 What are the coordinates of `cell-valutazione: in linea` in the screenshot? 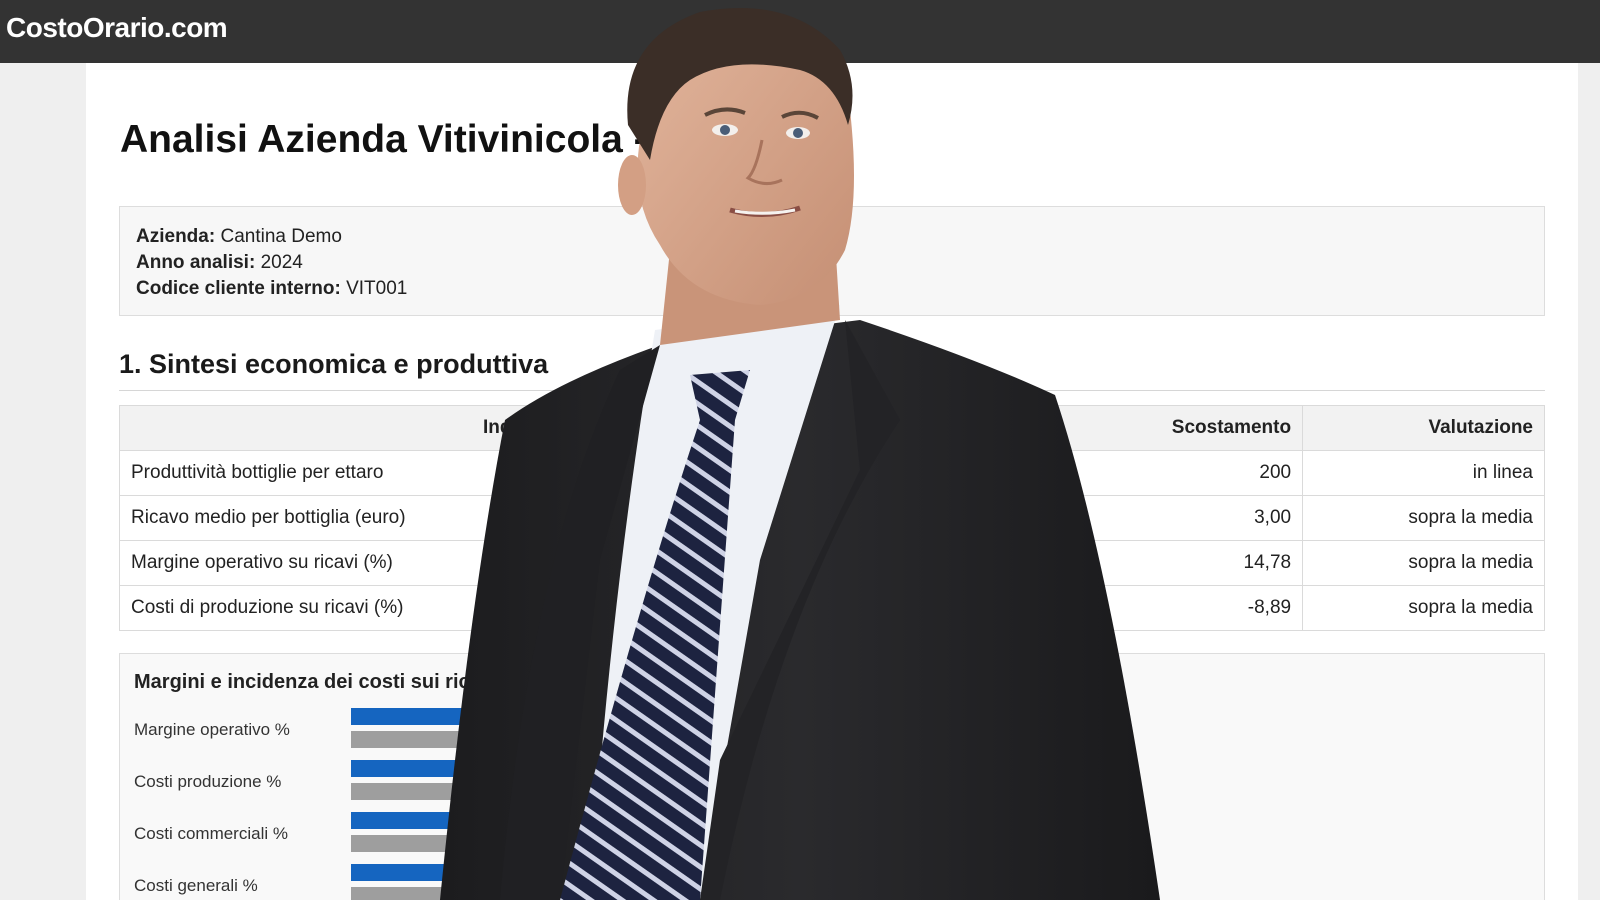 It's located at (1423, 473).